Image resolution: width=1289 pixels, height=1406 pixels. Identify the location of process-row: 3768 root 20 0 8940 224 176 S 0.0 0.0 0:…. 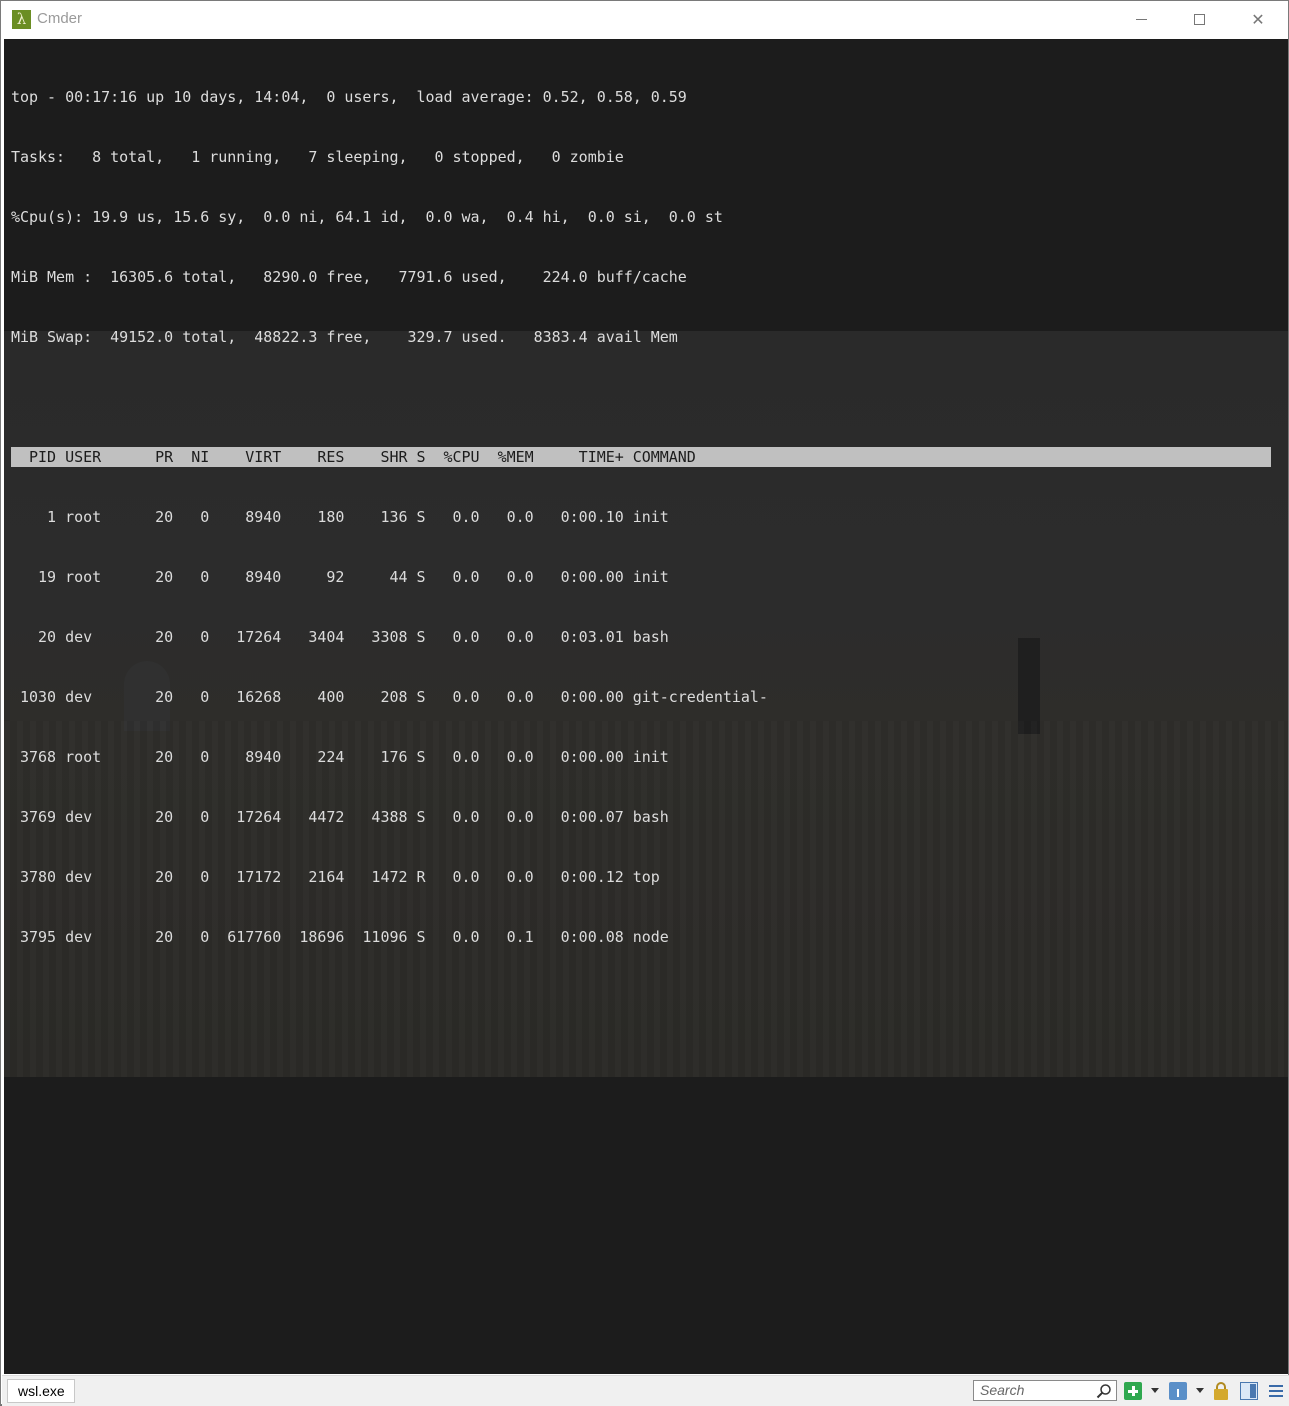
(340, 757).